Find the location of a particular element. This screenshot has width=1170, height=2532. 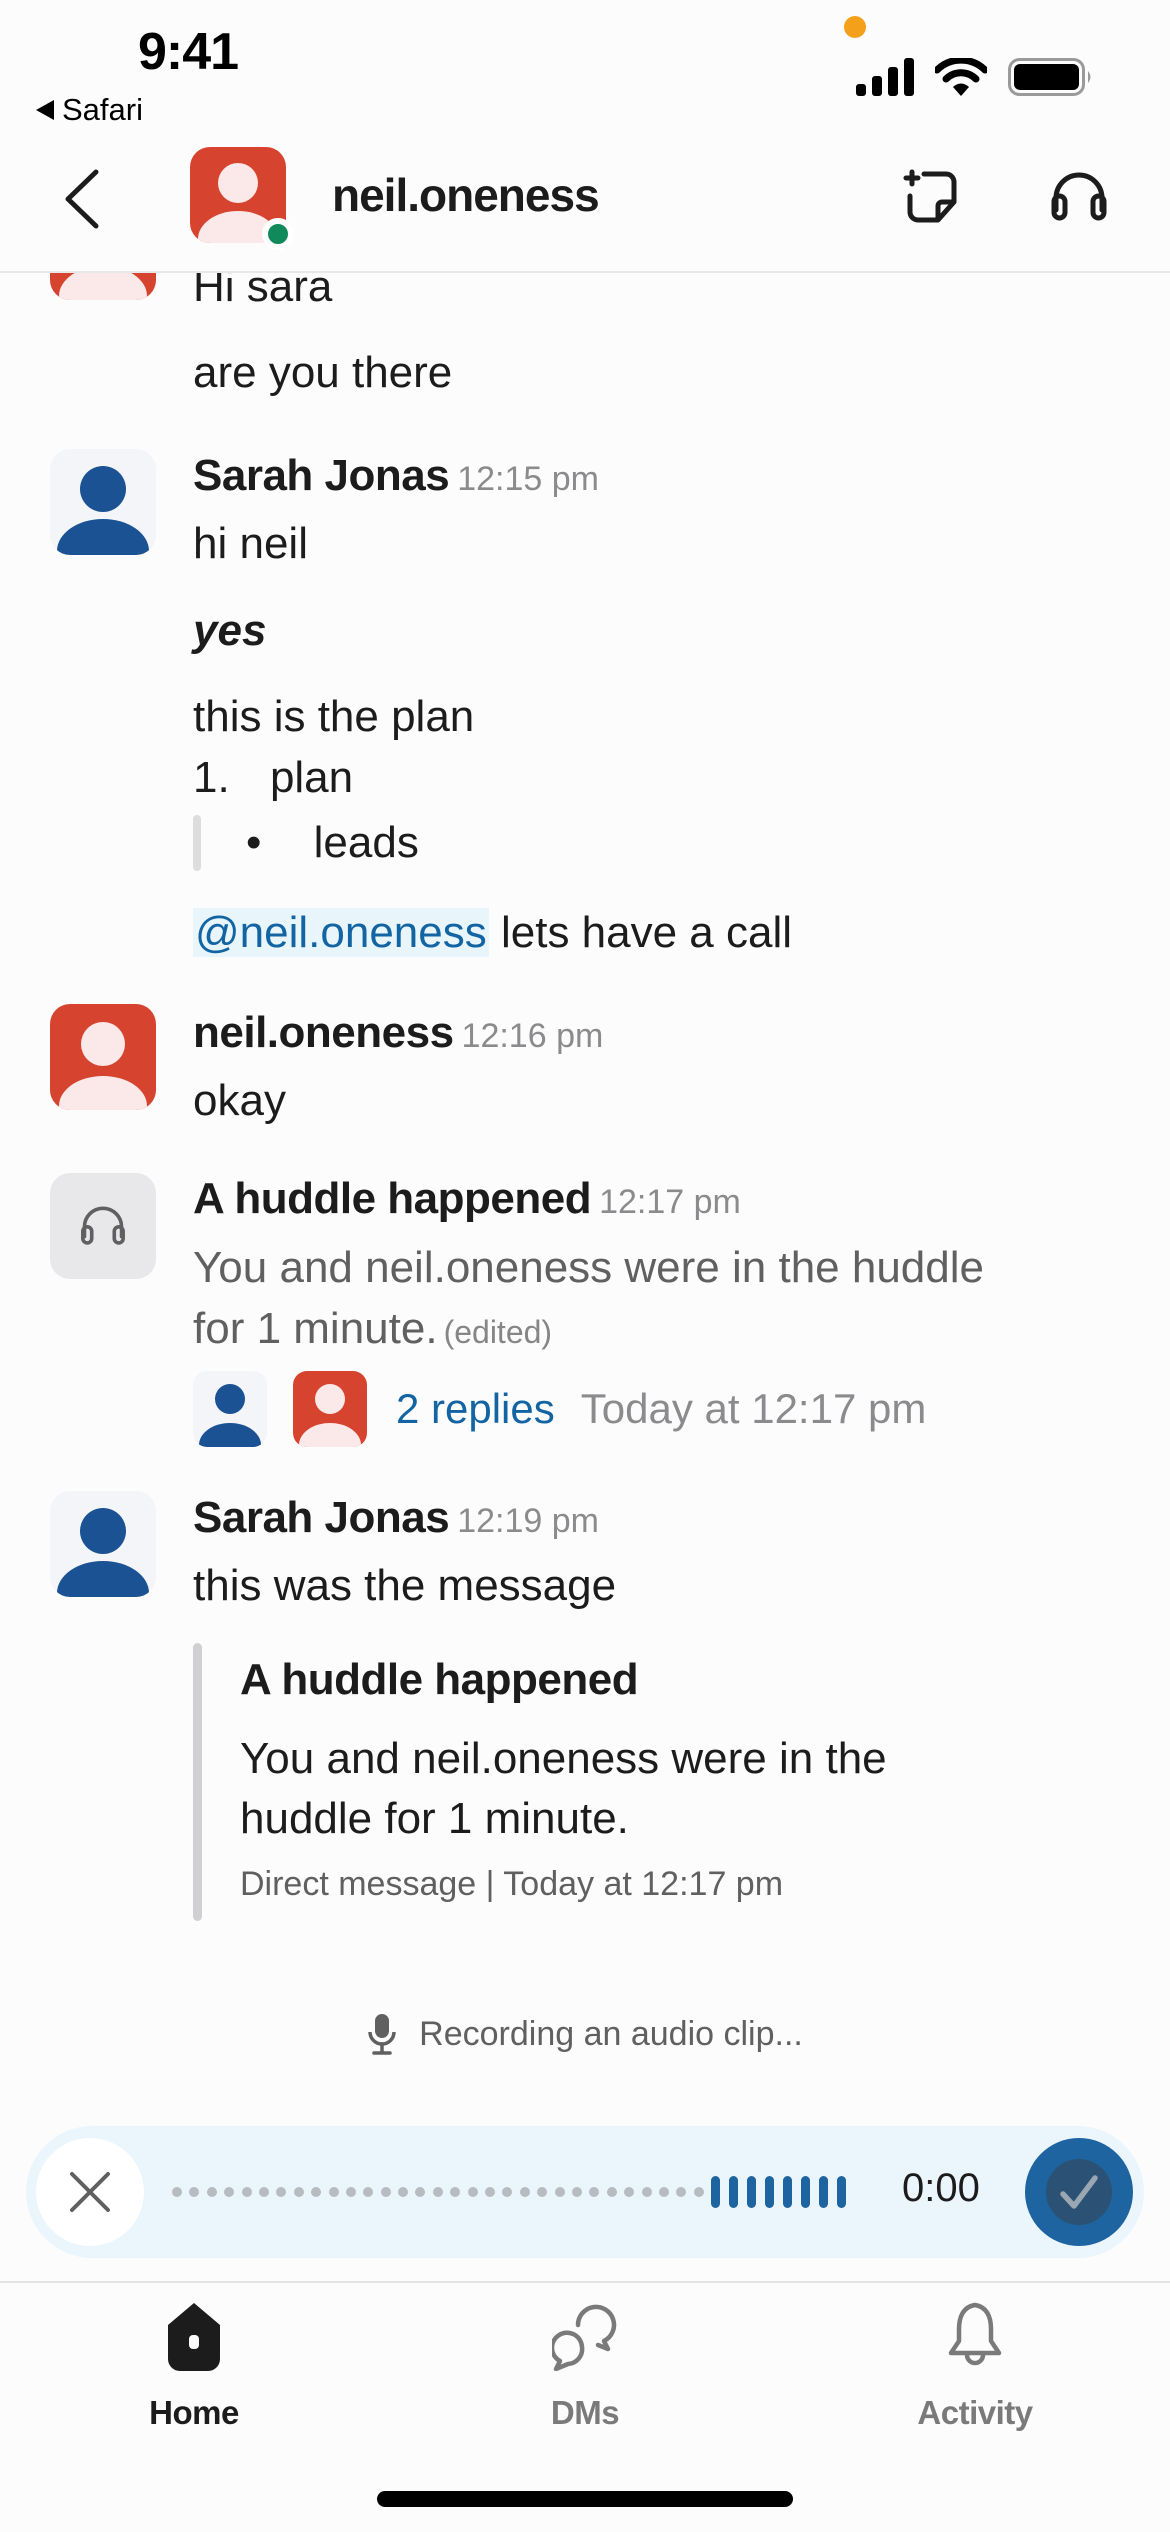

message-header: A huddle happened 12:17 pm is located at coordinates (467, 1200).